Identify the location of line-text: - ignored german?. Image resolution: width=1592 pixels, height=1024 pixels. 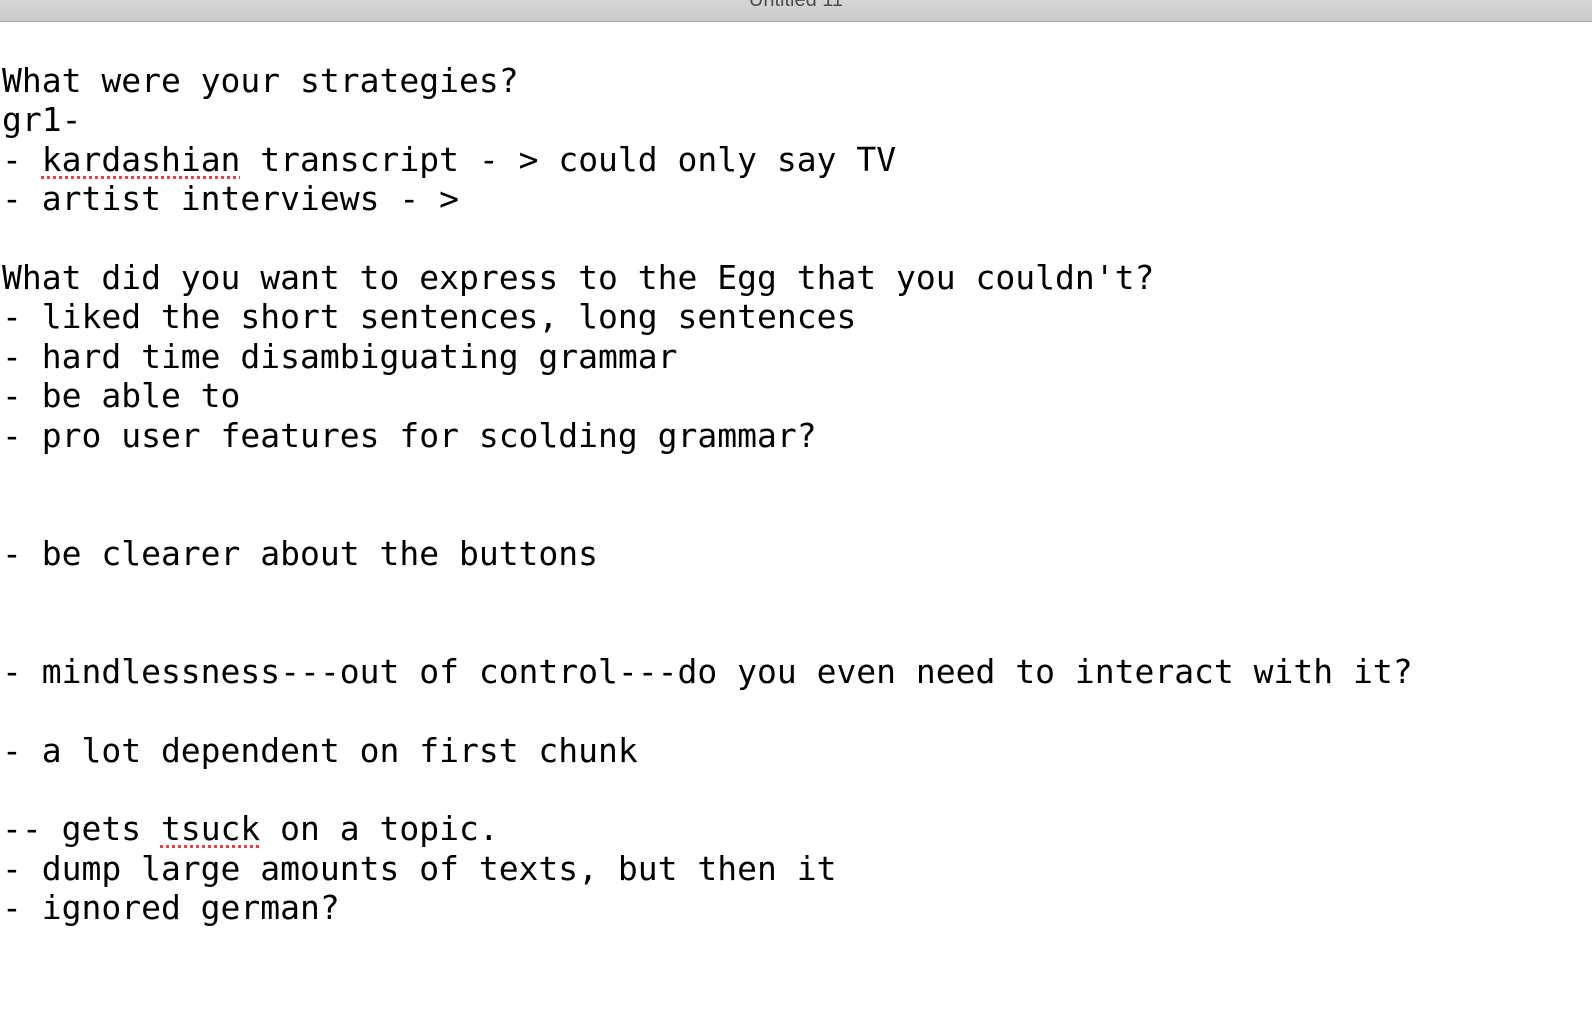
(171, 908).